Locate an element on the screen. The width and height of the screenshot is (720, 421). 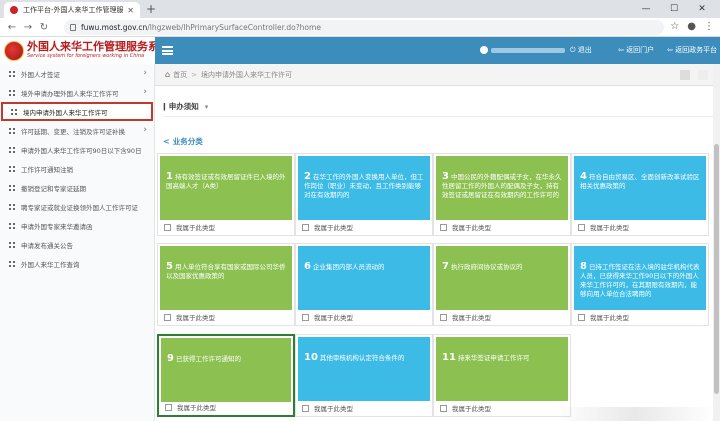
sidebar-item: 申请外国专家来华邀请函 is located at coordinates (77, 225).